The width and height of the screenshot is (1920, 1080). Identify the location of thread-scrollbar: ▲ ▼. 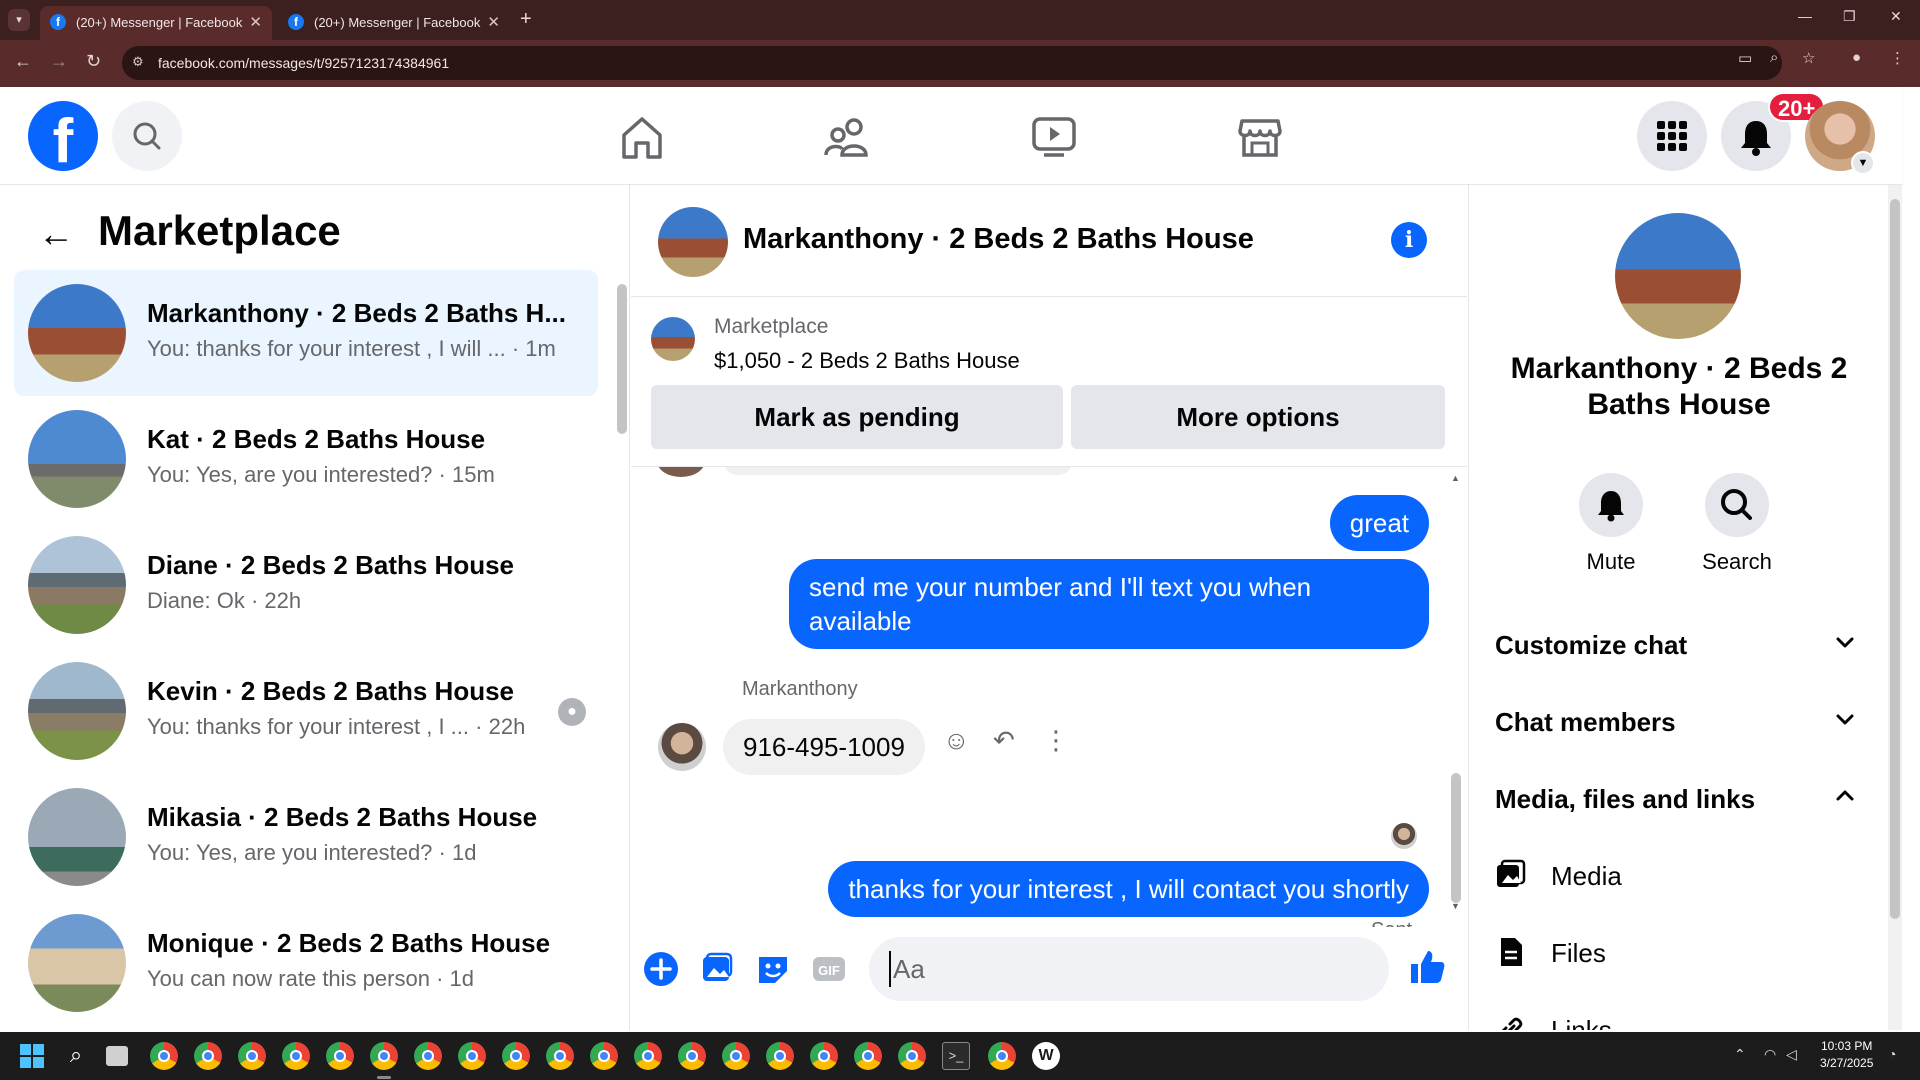
(1456, 693).